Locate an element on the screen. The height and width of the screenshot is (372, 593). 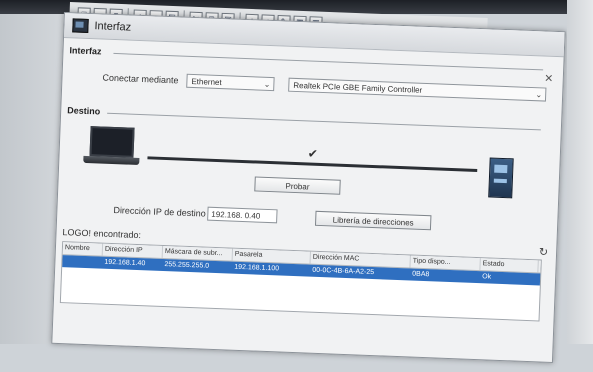
computer-icon is located at coordinates (111, 147).